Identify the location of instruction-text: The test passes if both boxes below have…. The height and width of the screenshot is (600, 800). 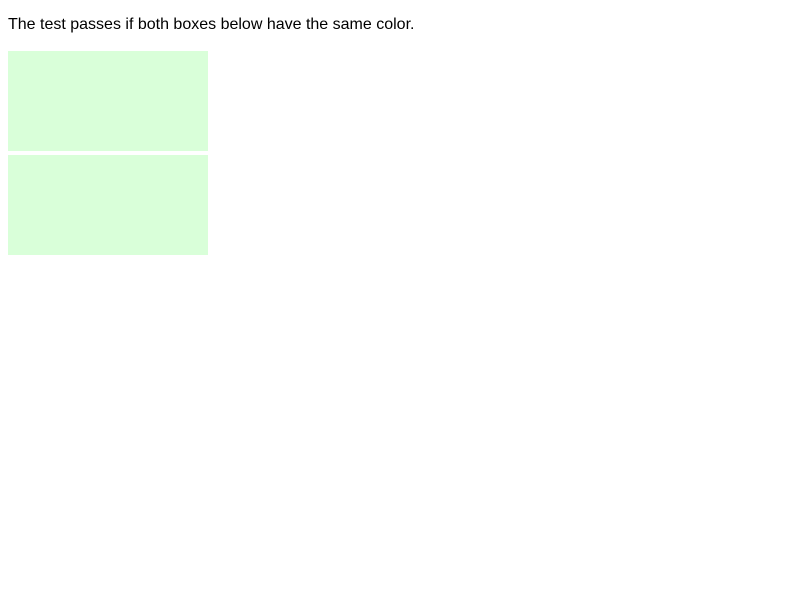
(211, 24).